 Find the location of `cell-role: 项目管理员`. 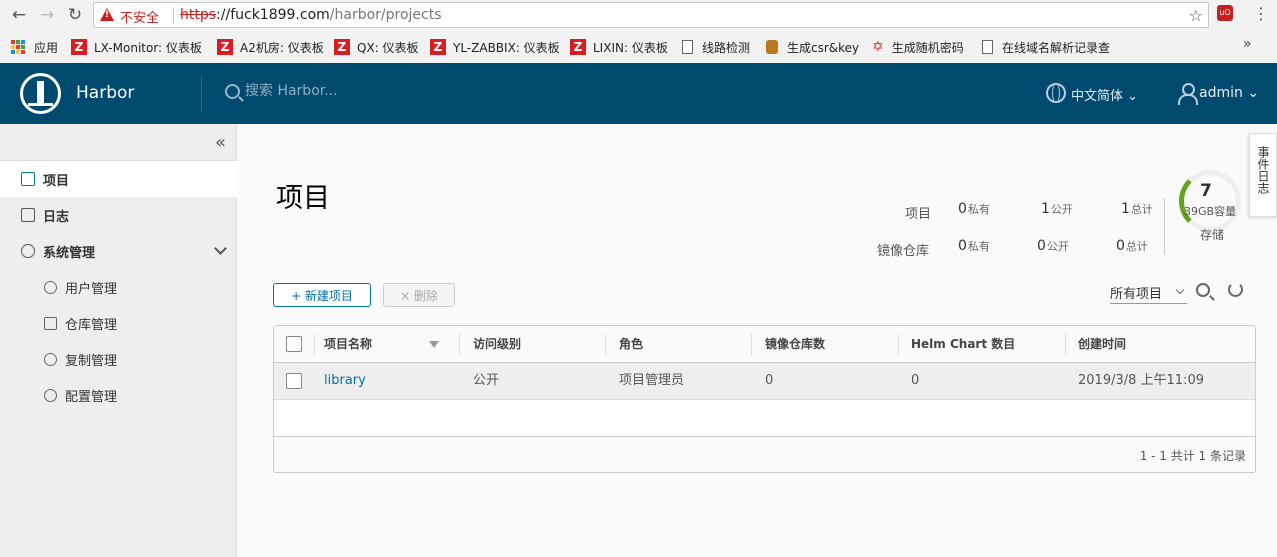

cell-role: 项目管理员 is located at coordinates (652, 380).